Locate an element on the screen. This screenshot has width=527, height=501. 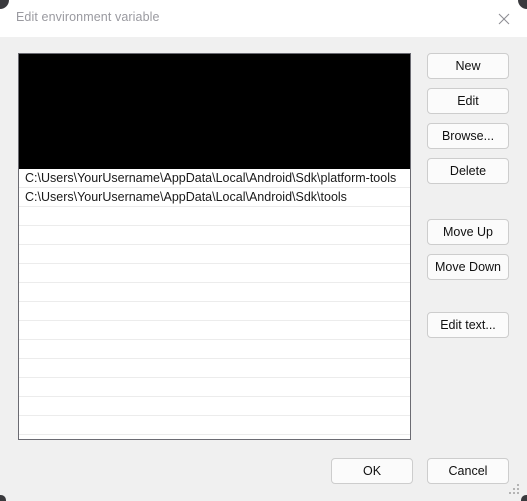
close-button is located at coordinates (504, 18).